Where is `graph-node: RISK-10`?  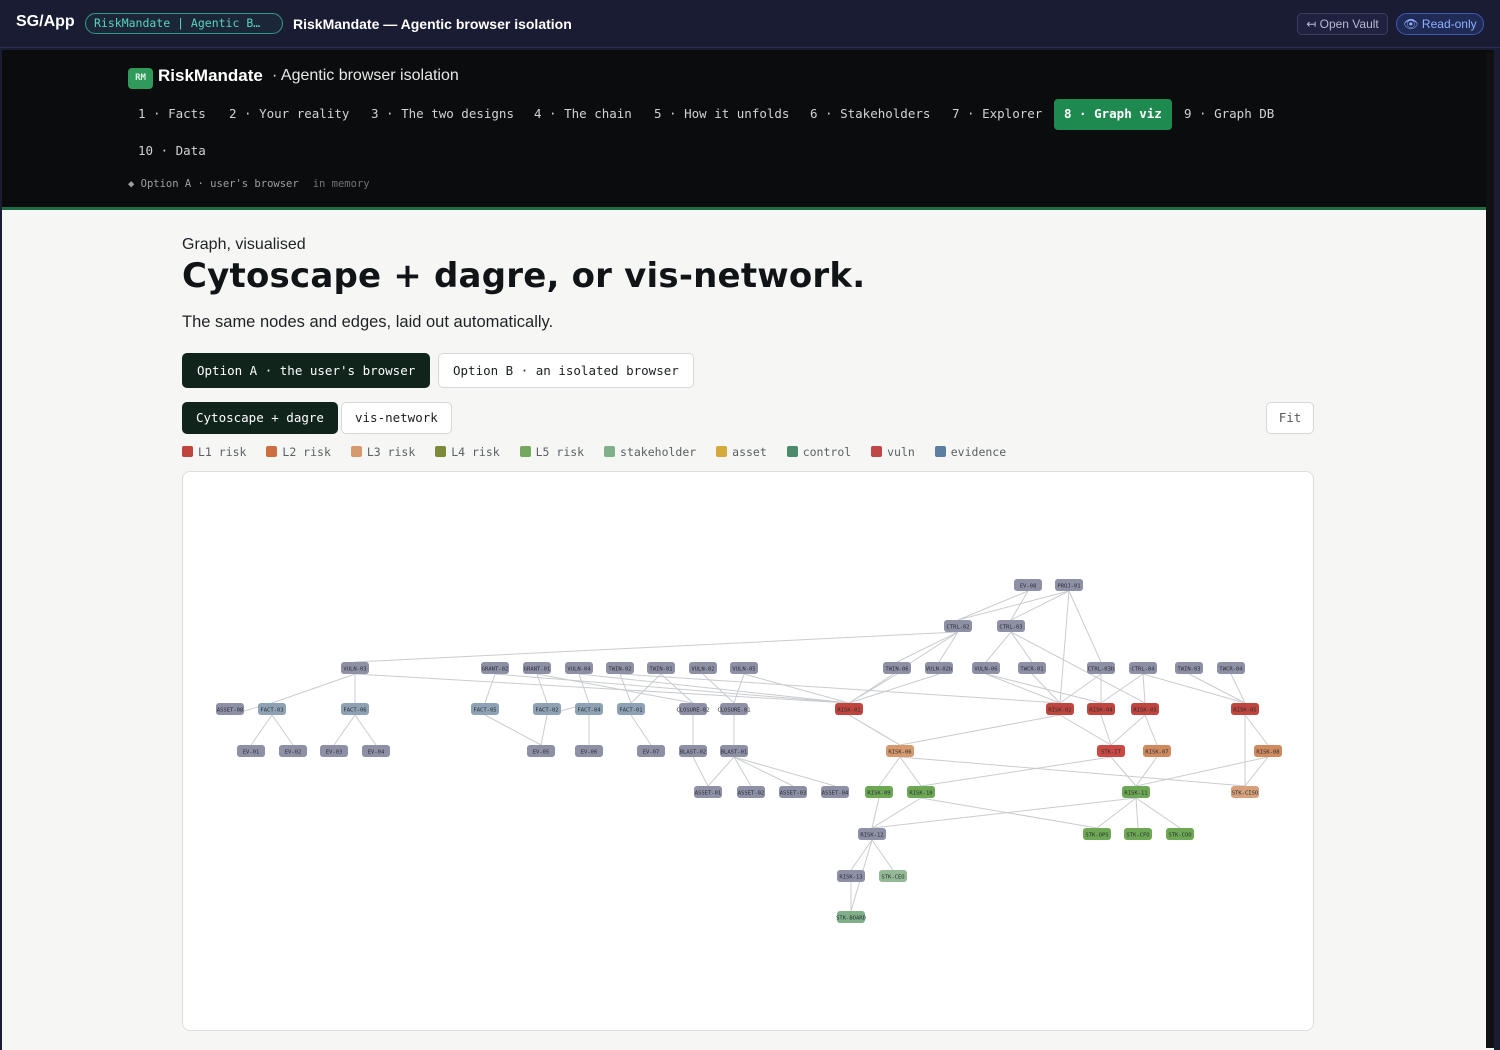
graph-node: RISK-10 is located at coordinates (921, 792).